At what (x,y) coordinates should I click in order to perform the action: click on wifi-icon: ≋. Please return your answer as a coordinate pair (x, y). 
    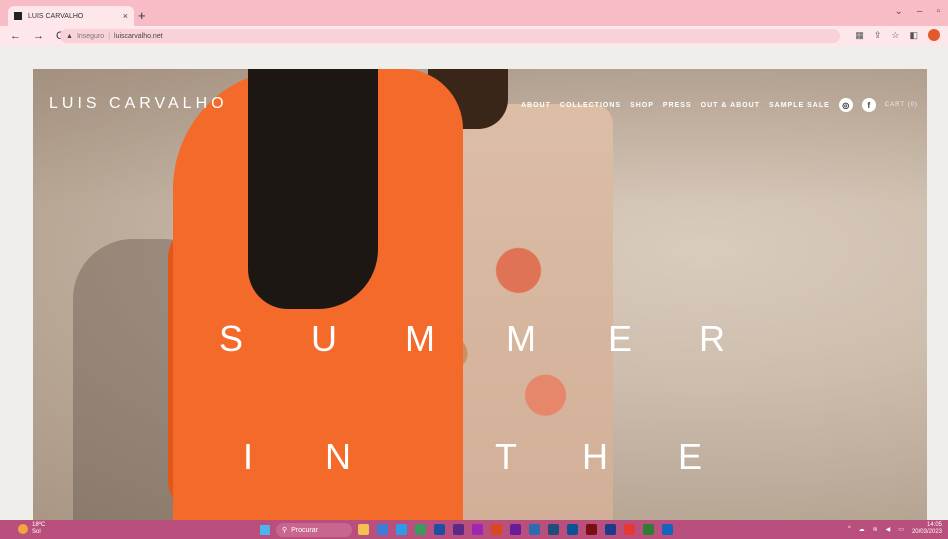
    Looking at the image, I should click on (875, 529).